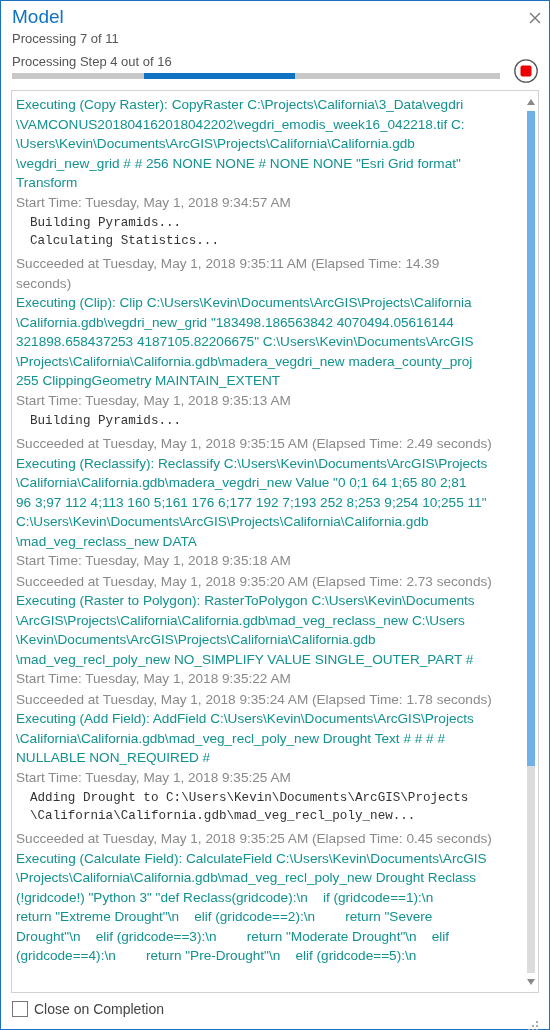 This screenshot has height=1030, width=550. What do you see at coordinates (228, 274) in the screenshot?
I see `success-message: Succeeded at Tuesday, May 1, 2018 9:35:11 AM (Elapsed Time: 14.39 seconds)` at bounding box center [228, 274].